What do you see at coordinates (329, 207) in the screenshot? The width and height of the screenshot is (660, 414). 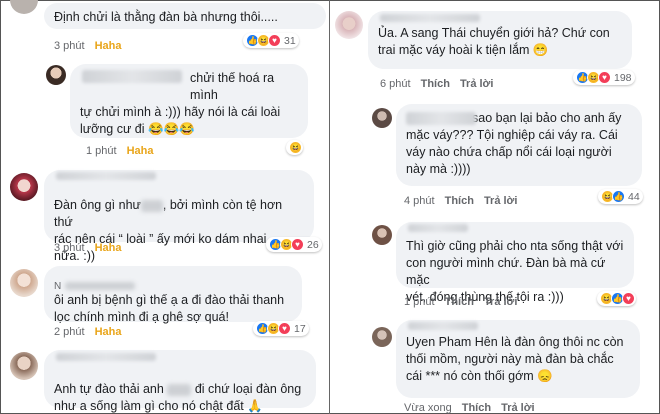 I see `column-divider` at bounding box center [329, 207].